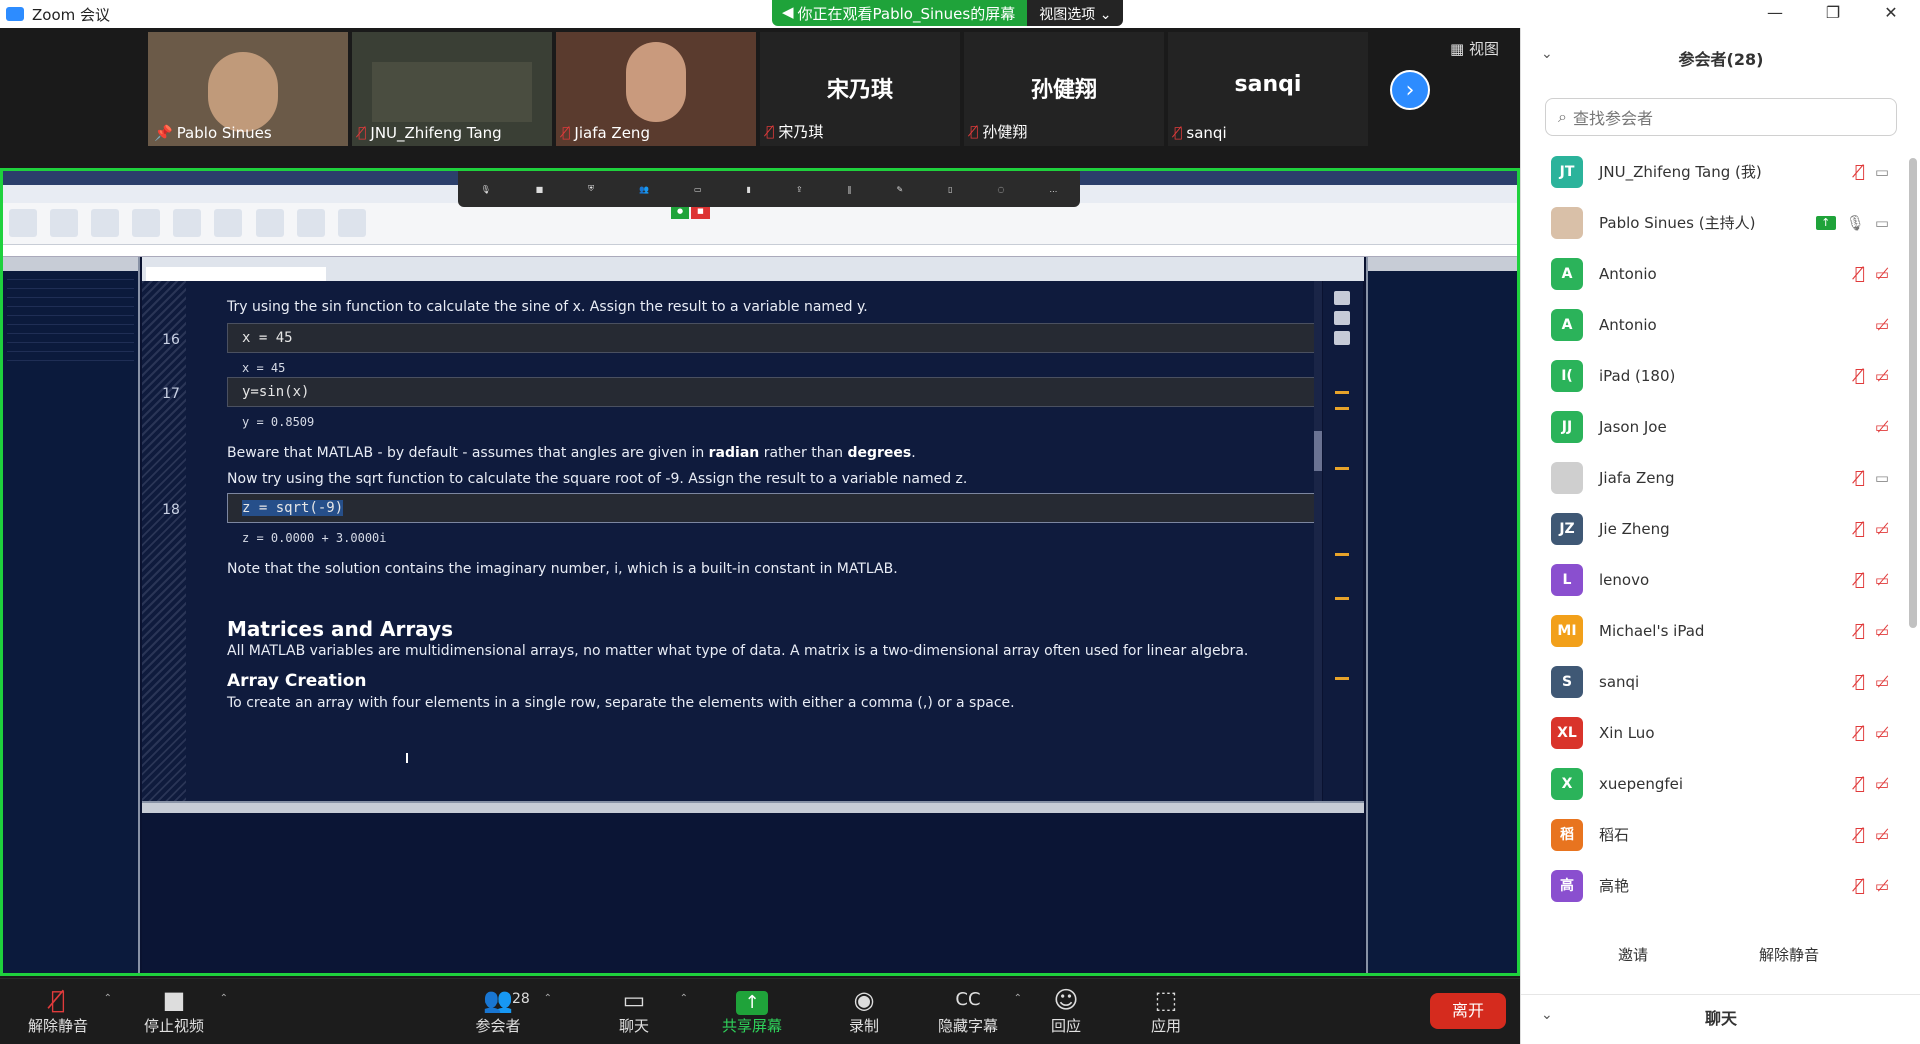 This screenshot has width=1920, height=1044. I want to click on close-button: ✕, so click(1891, 14).